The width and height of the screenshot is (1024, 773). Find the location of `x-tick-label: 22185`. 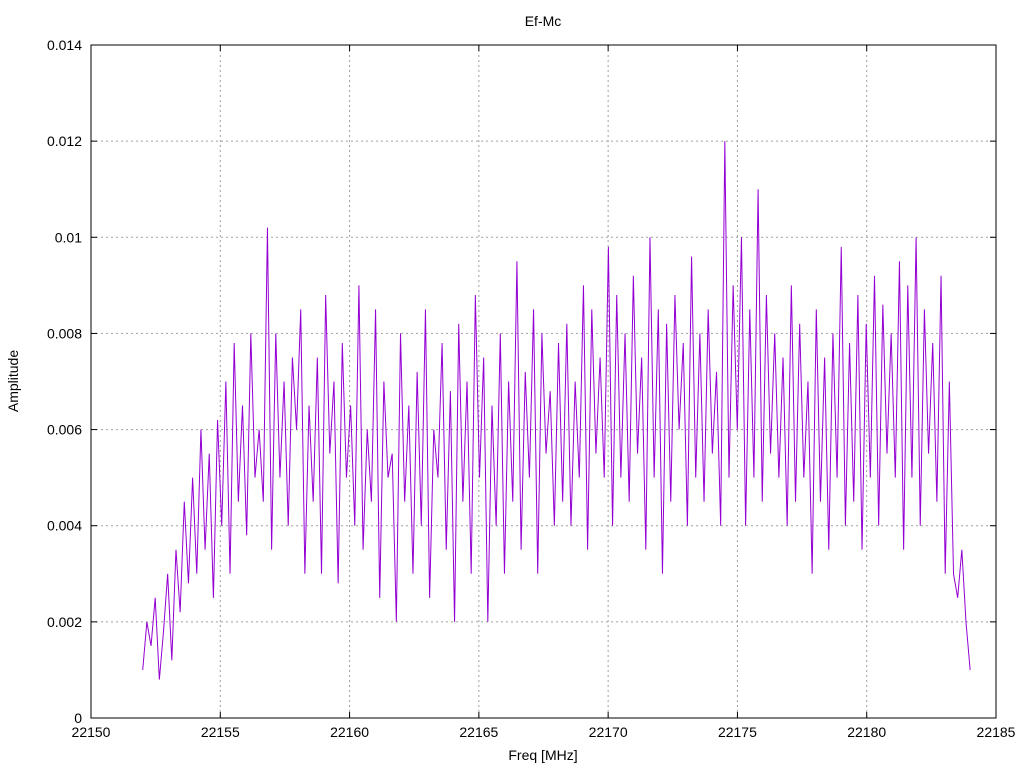

x-tick-label: 22185 is located at coordinates (996, 732).